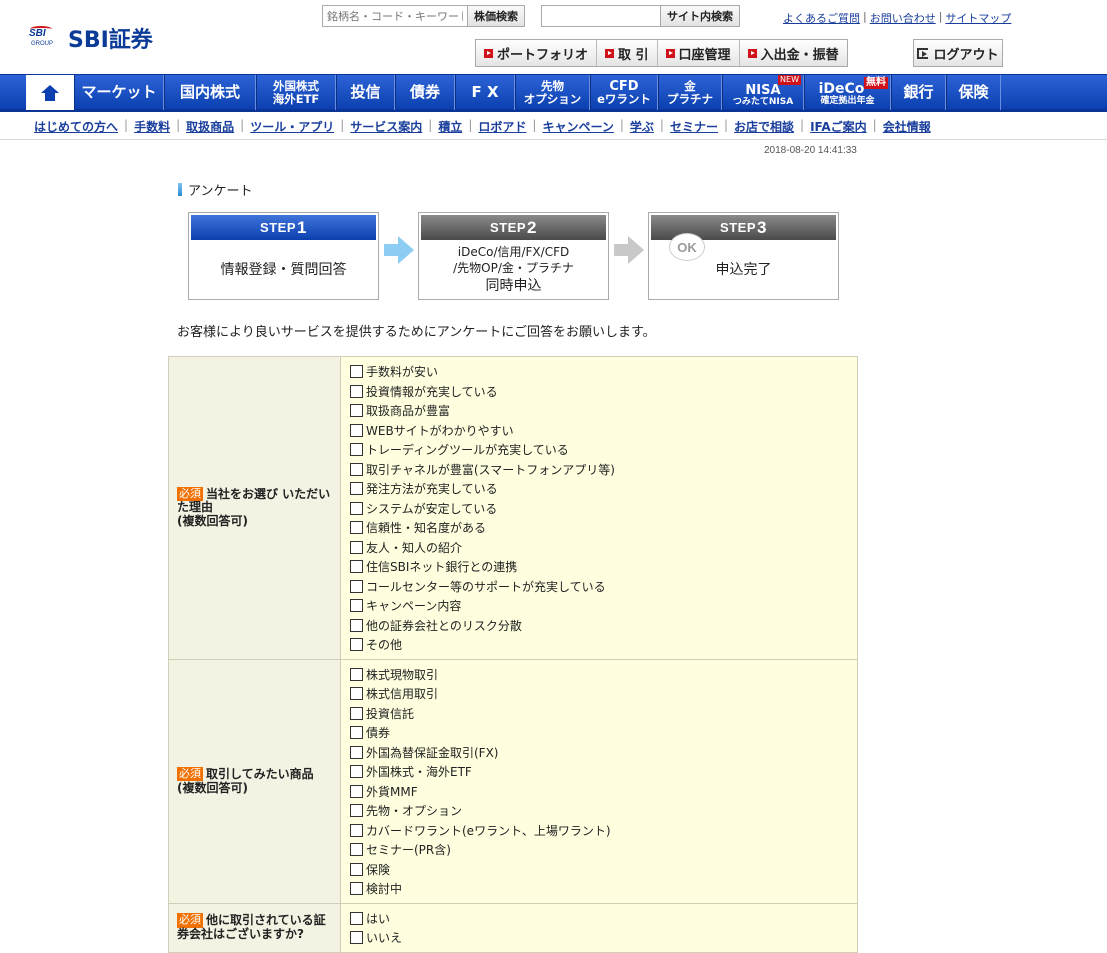 This screenshot has width=1107, height=953. Describe the element at coordinates (386, 126) in the screenshot. I see `subnav-services: サービス案内` at that location.